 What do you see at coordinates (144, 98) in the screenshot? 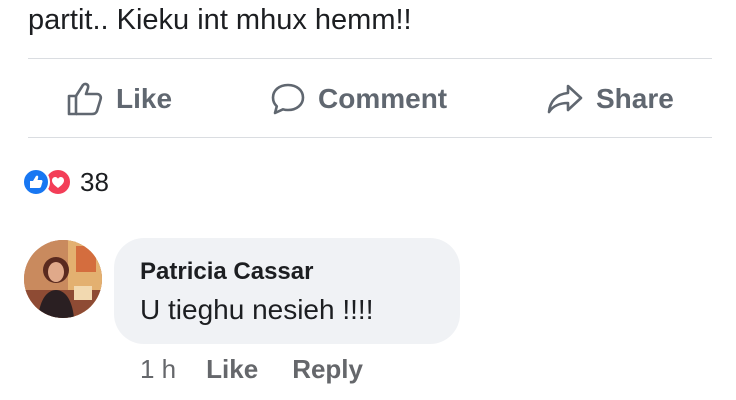
I see `like-label: Like` at bounding box center [144, 98].